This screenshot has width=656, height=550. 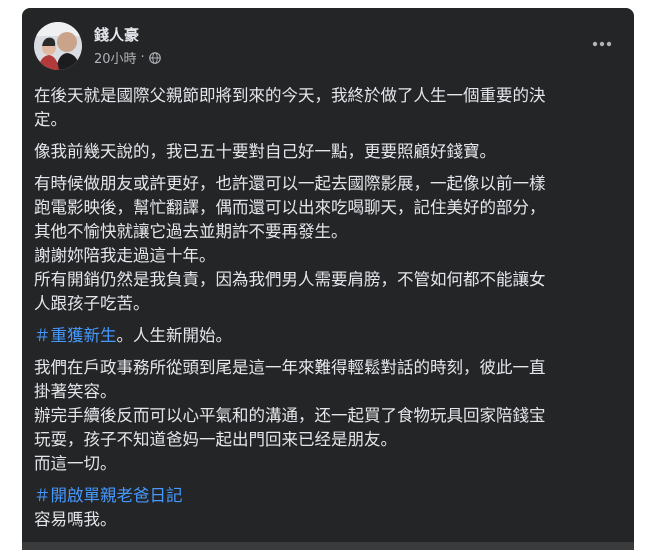 I want to click on author-name: 錢人豪, so click(x=116, y=34).